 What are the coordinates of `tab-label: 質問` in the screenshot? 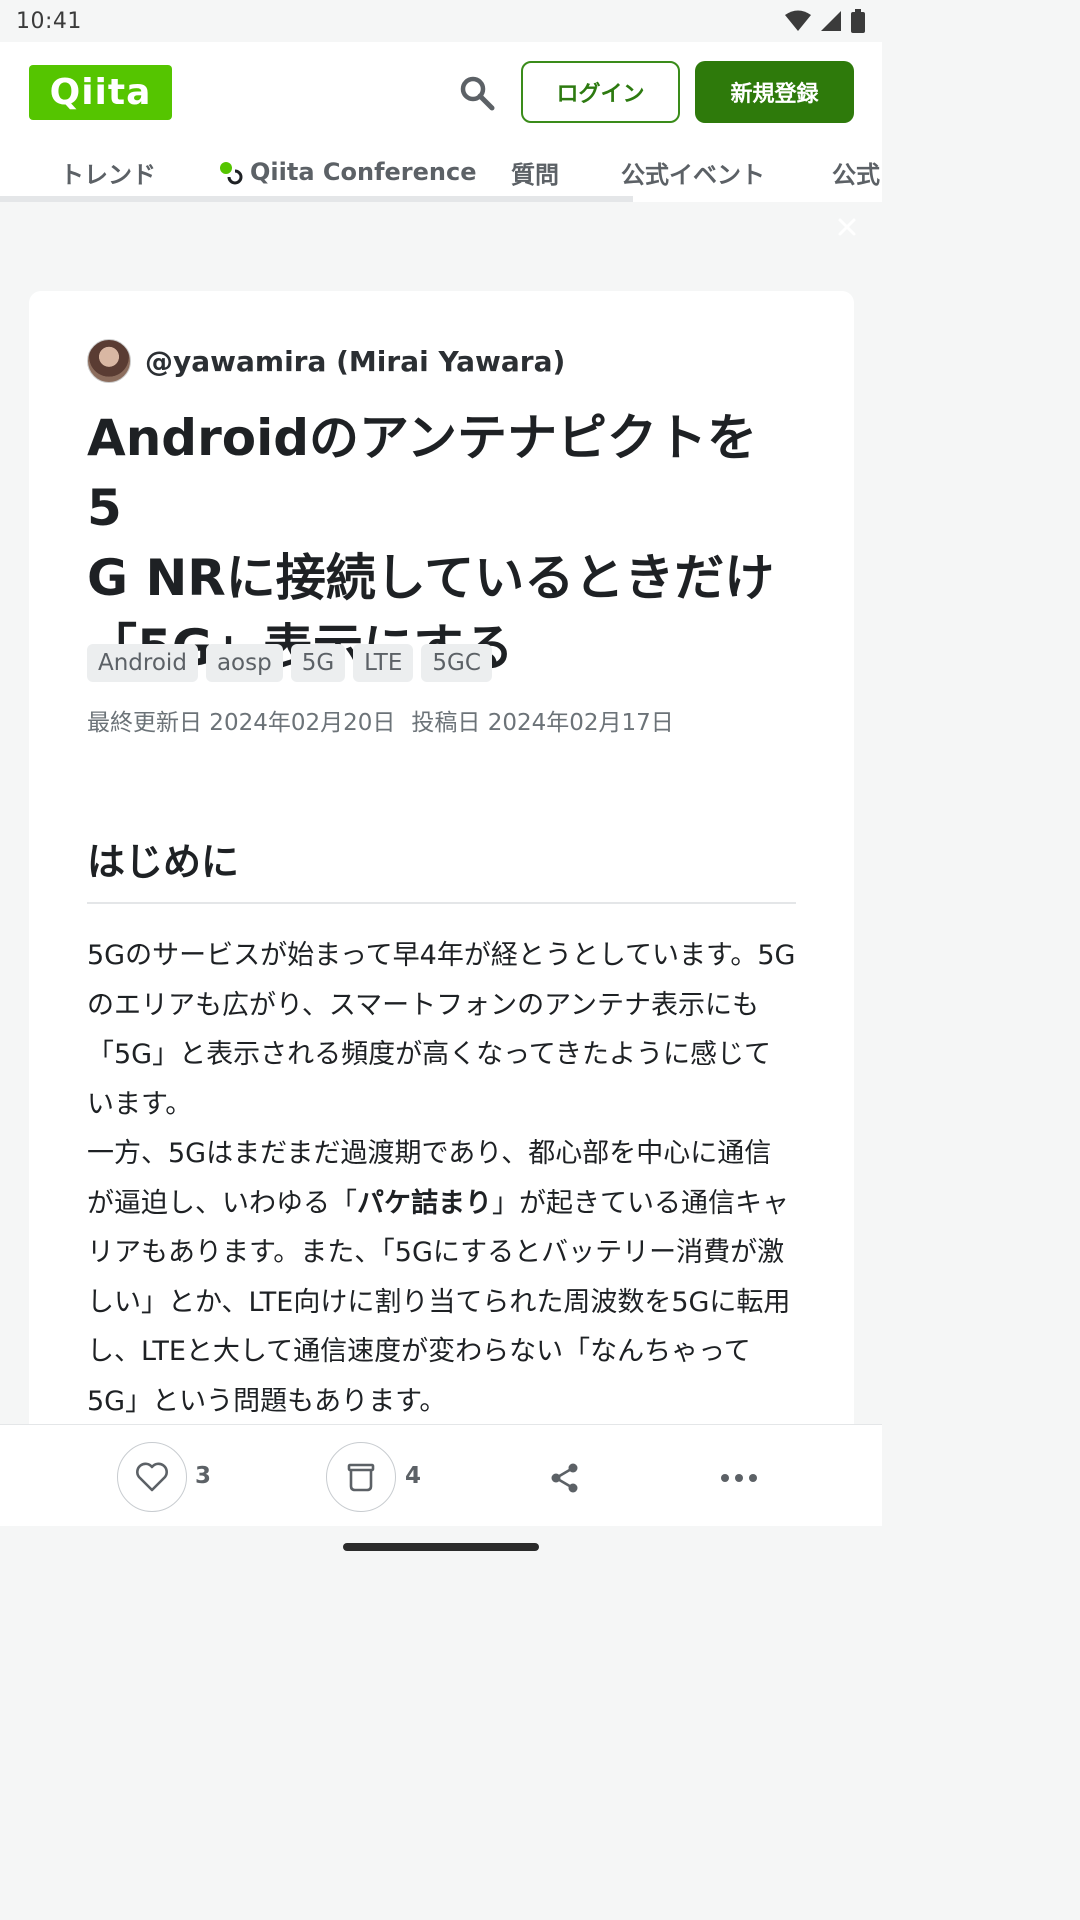 It's located at (535, 174).